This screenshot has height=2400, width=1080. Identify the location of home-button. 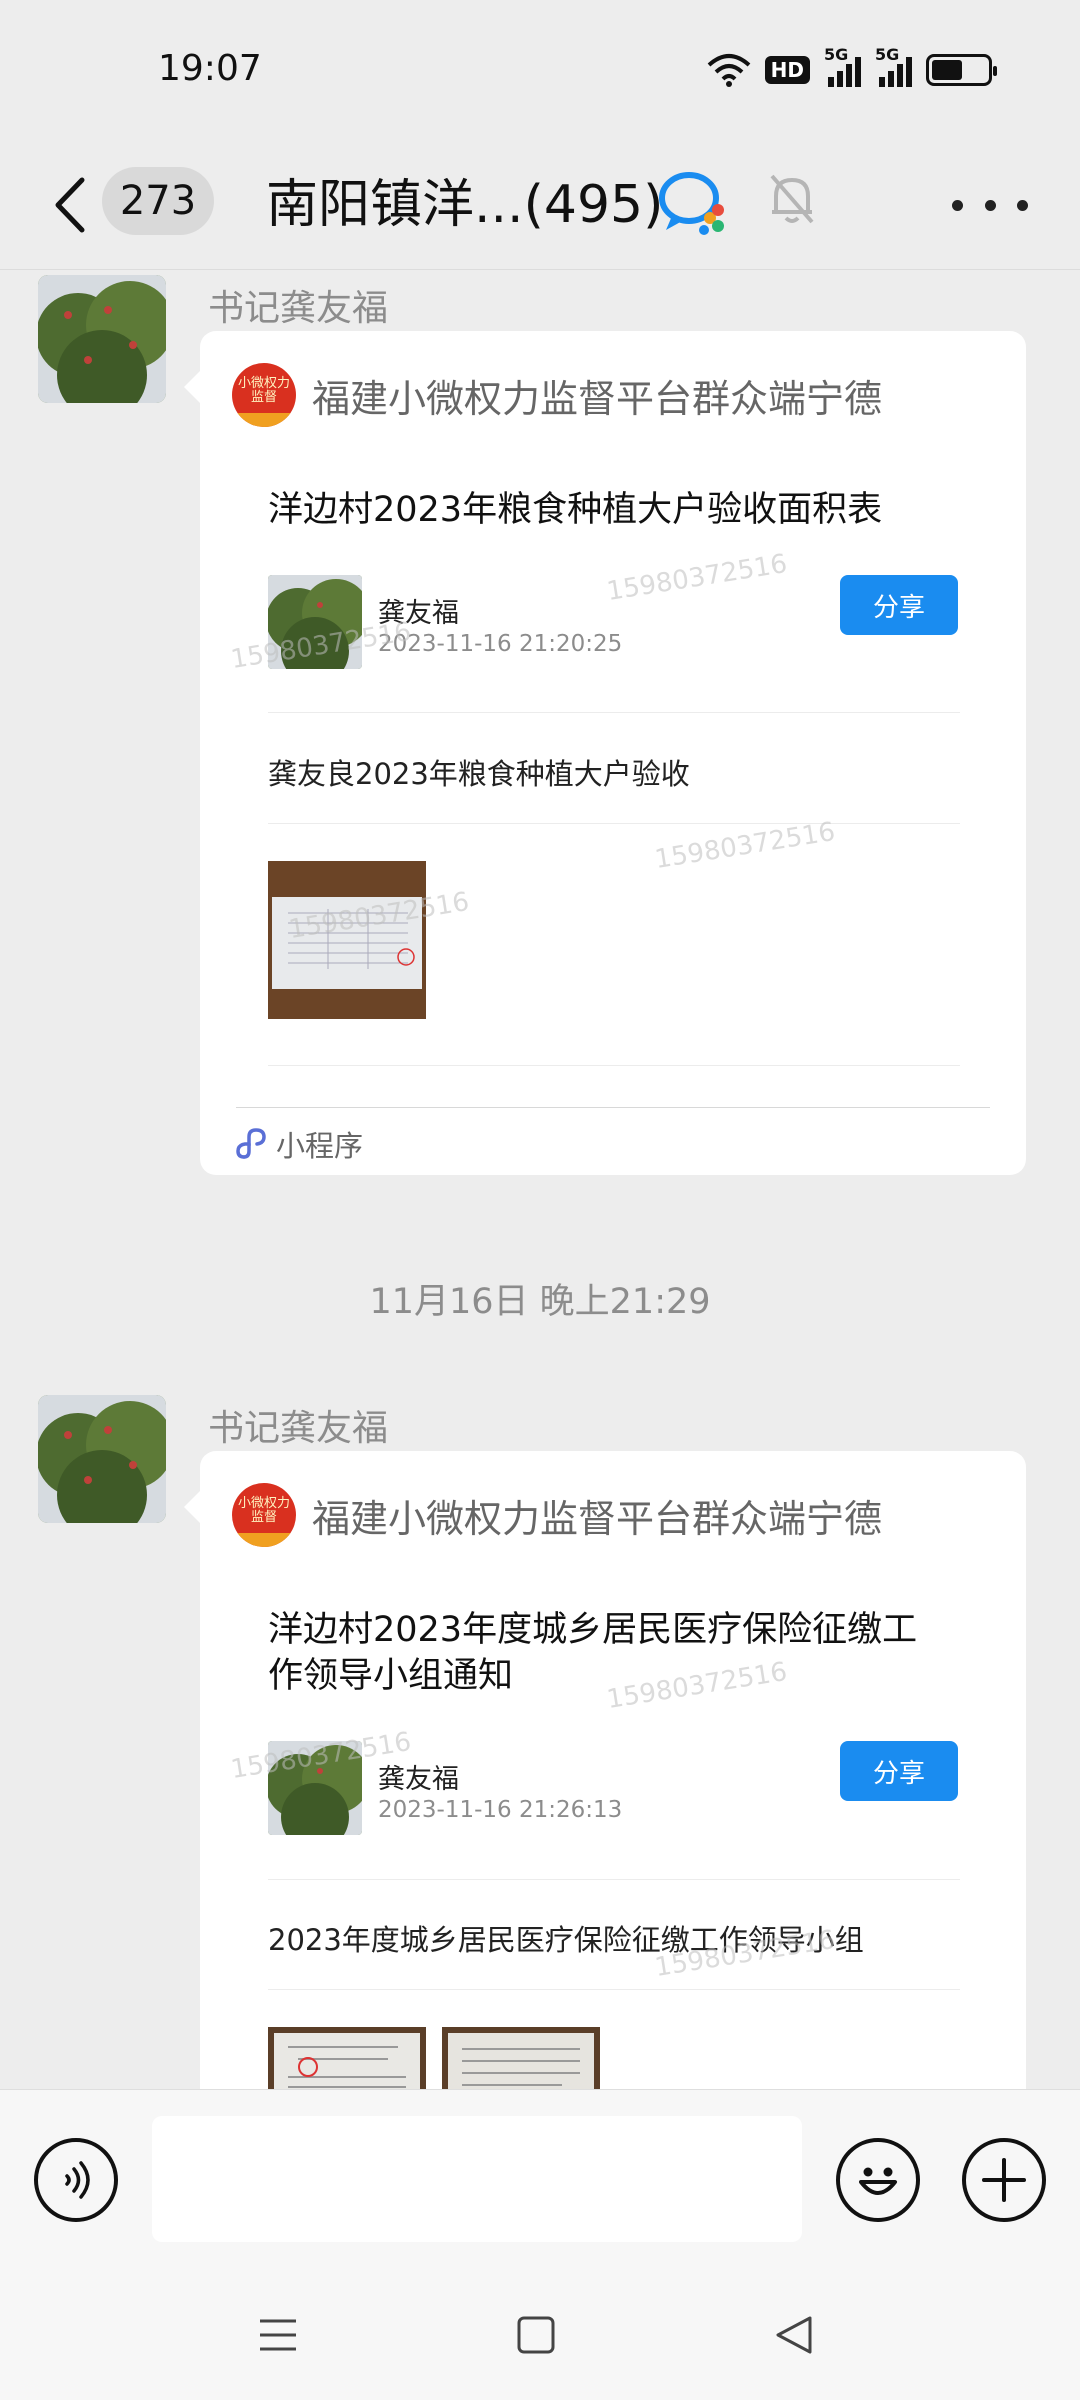
(536, 2335).